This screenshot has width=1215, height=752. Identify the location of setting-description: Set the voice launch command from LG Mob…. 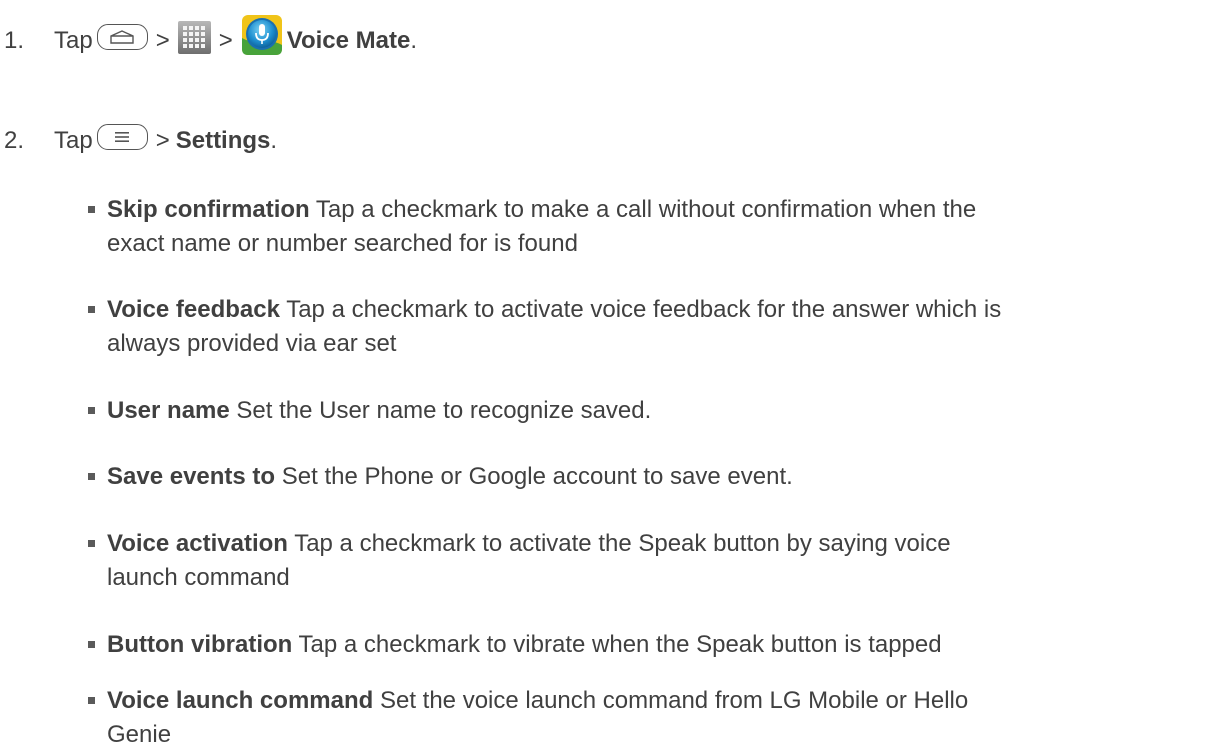
(674, 700).